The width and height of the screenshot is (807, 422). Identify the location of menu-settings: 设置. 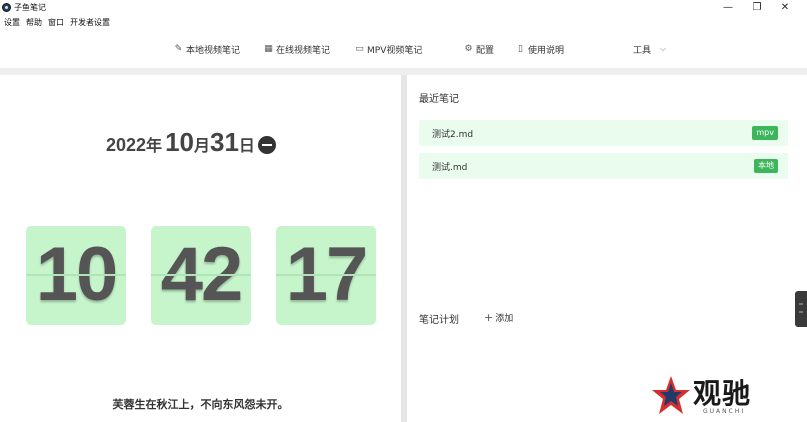
(12, 23).